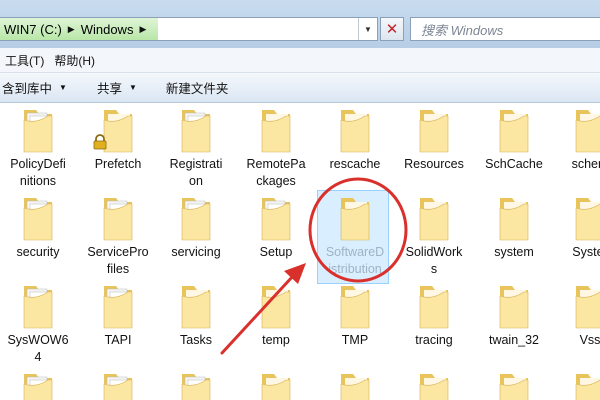  Describe the element at coordinates (118, 260) in the screenshot. I see `folder-label: ServicePro files` at that location.